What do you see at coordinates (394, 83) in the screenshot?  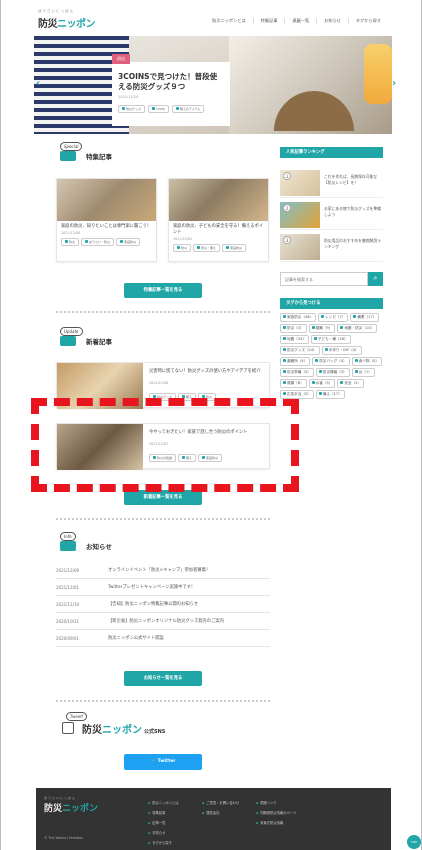 I see `chevron-right-icon: ›` at bounding box center [394, 83].